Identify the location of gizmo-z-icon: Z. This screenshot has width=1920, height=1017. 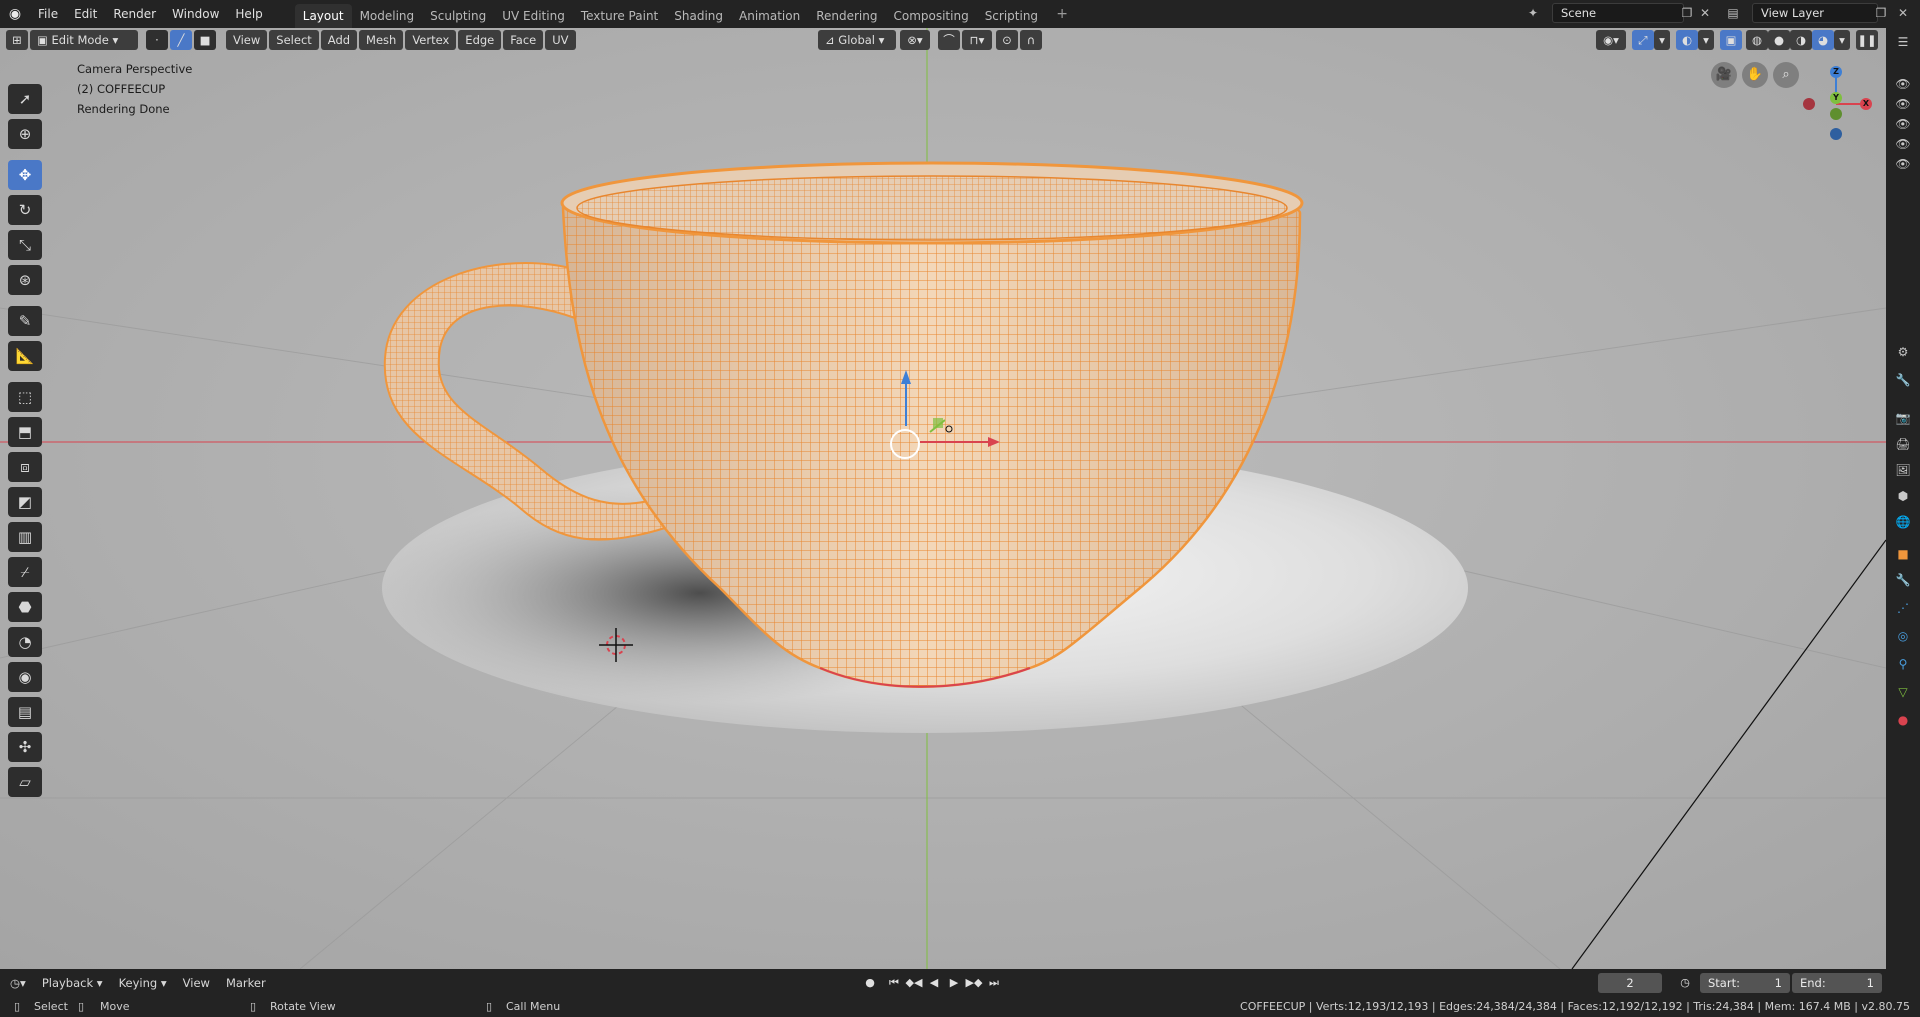
(1836, 72).